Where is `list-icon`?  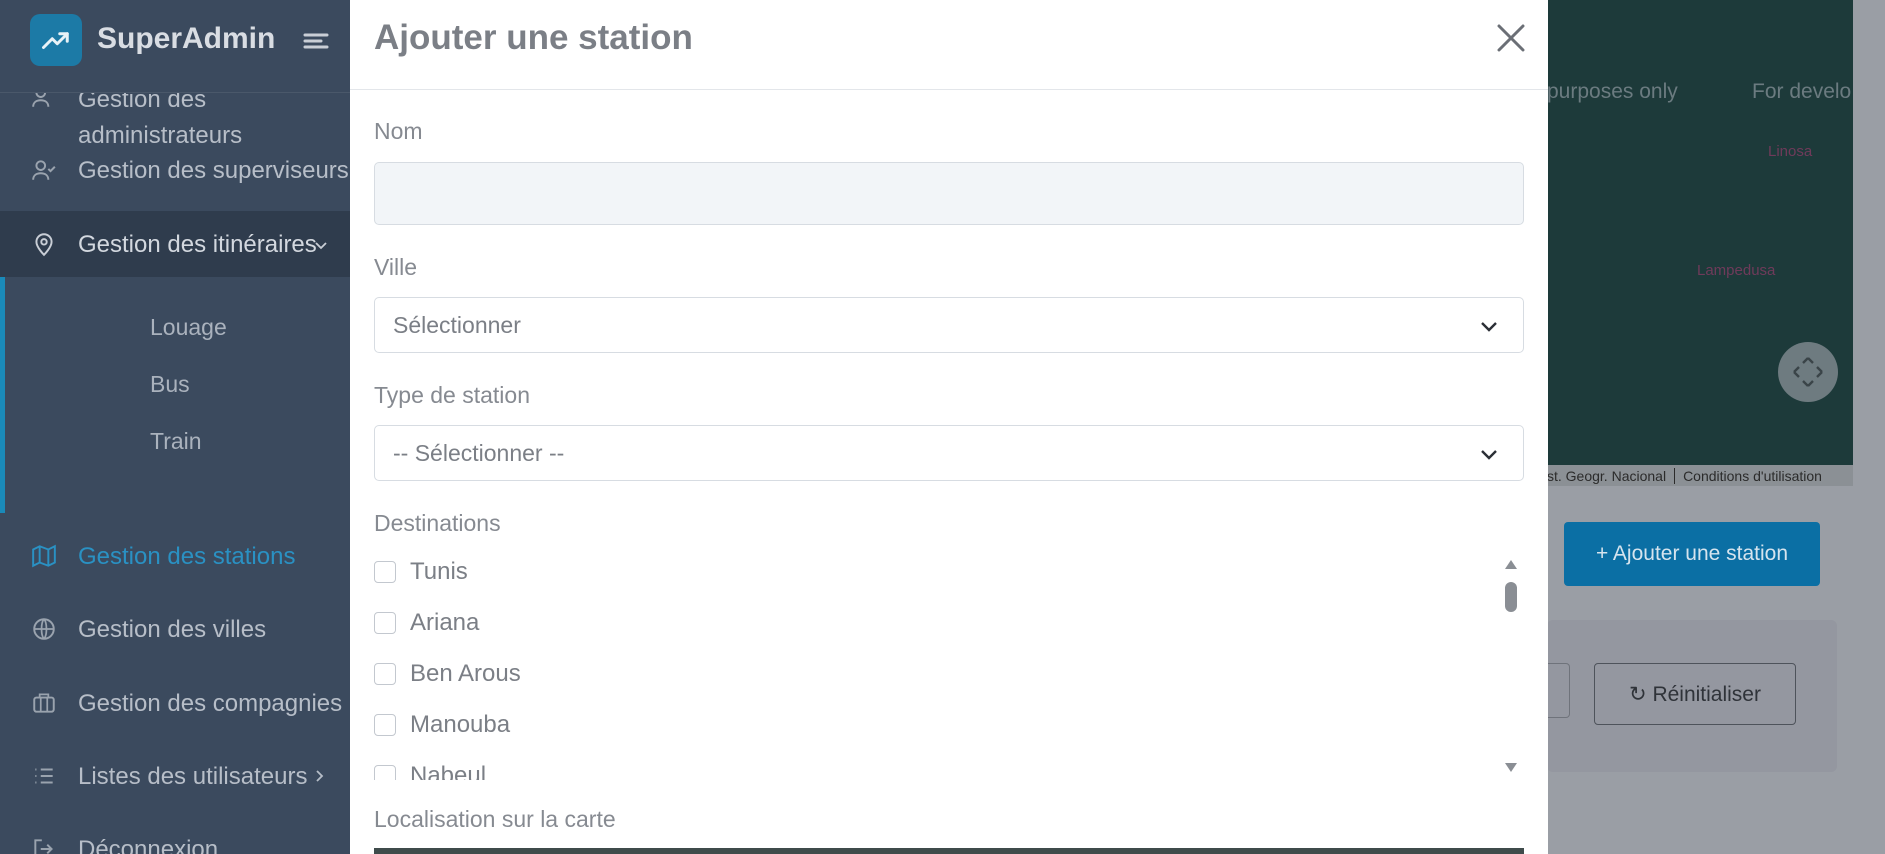
list-icon is located at coordinates (44, 776).